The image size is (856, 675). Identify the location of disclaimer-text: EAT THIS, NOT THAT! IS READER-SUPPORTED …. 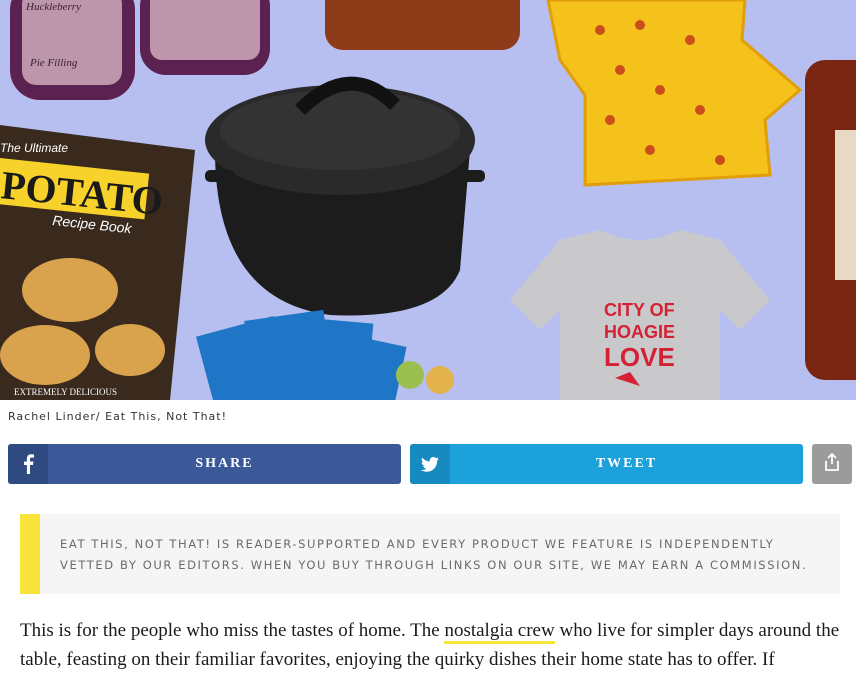
(434, 554).